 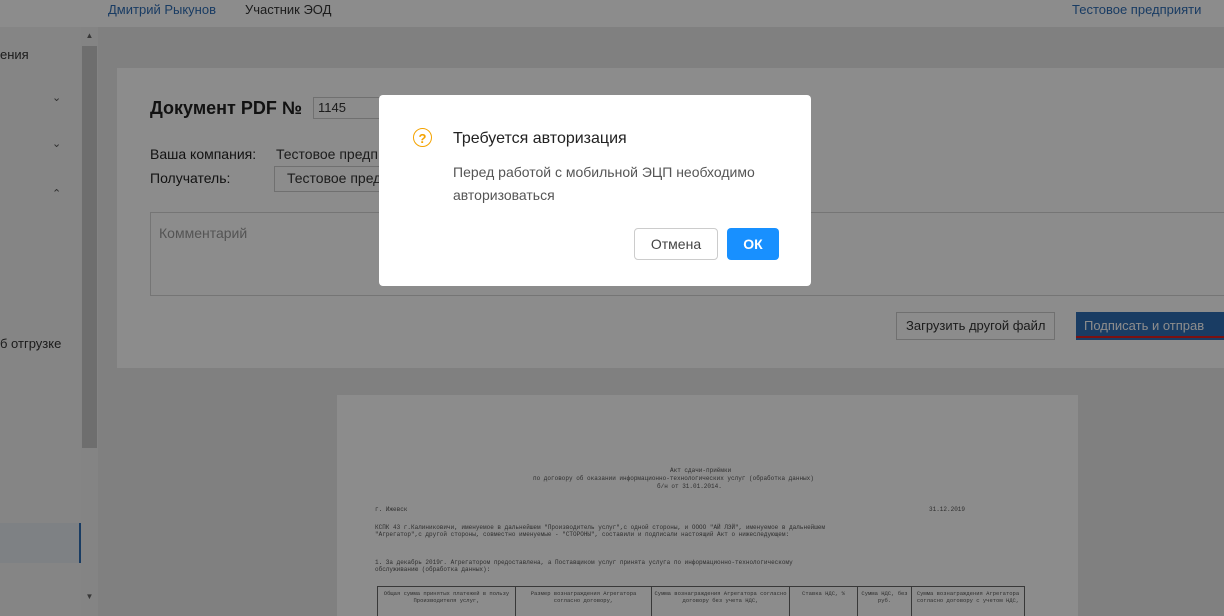 What do you see at coordinates (676, 244) in the screenshot?
I see `cancel-button: Отмена` at bounding box center [676, 244].